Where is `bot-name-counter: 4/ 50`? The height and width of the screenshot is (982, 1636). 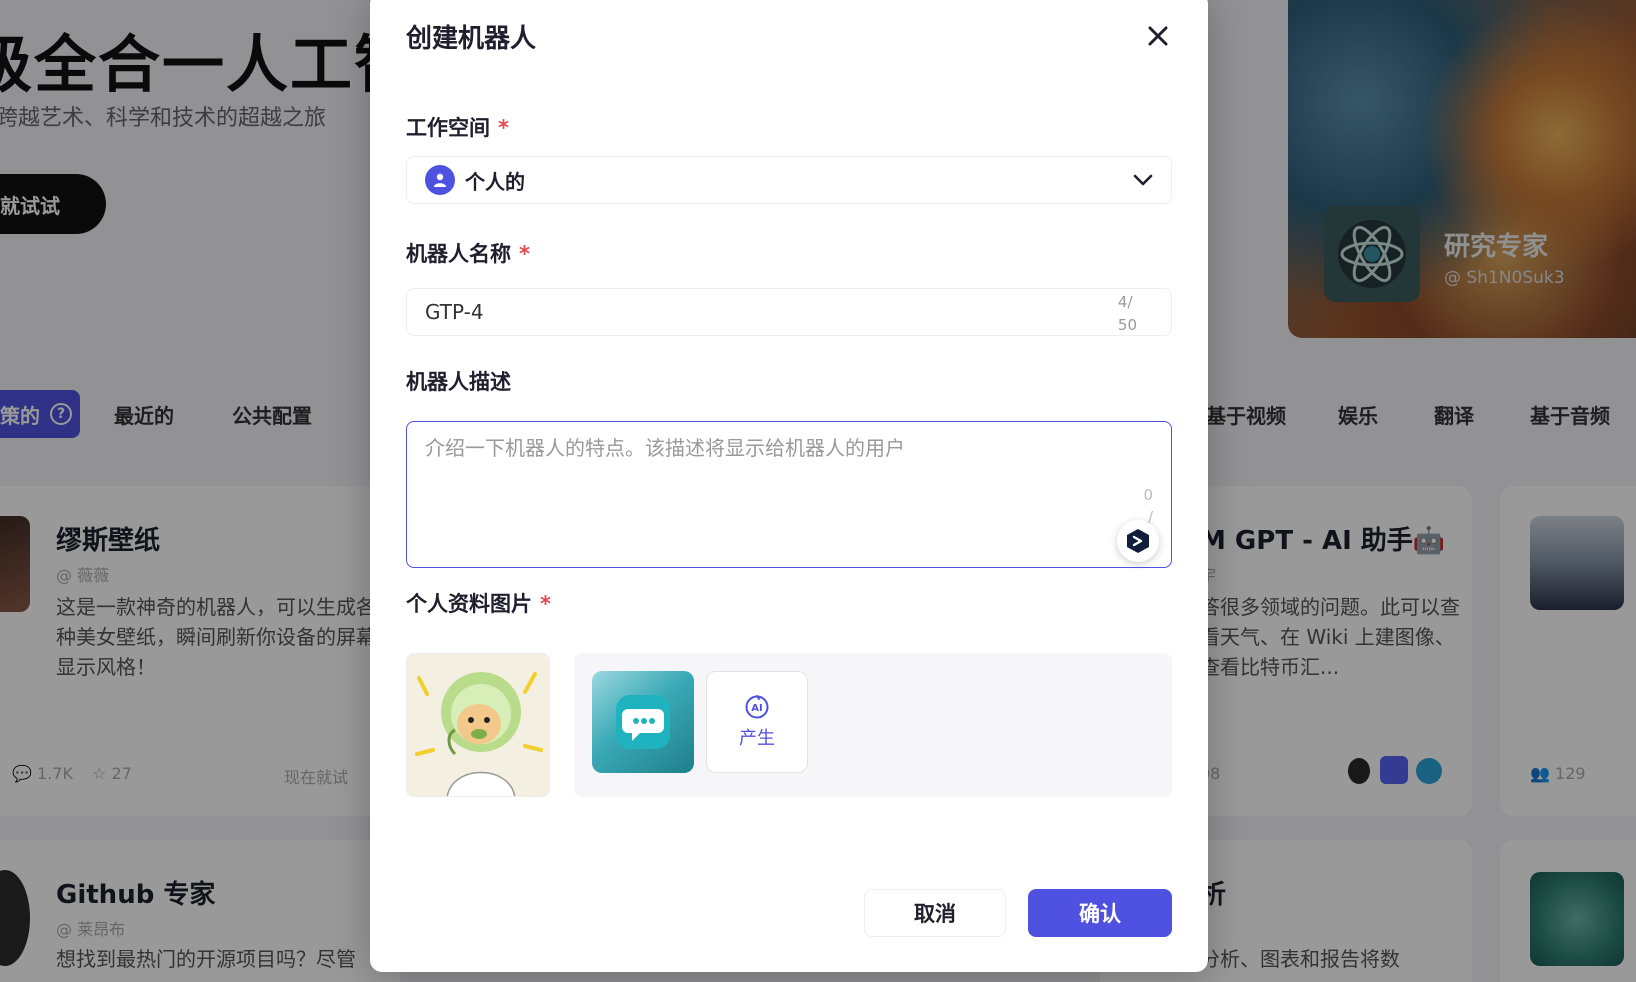
bot-name-counter: 4/ 50 is located at coordinates (1127, 314).